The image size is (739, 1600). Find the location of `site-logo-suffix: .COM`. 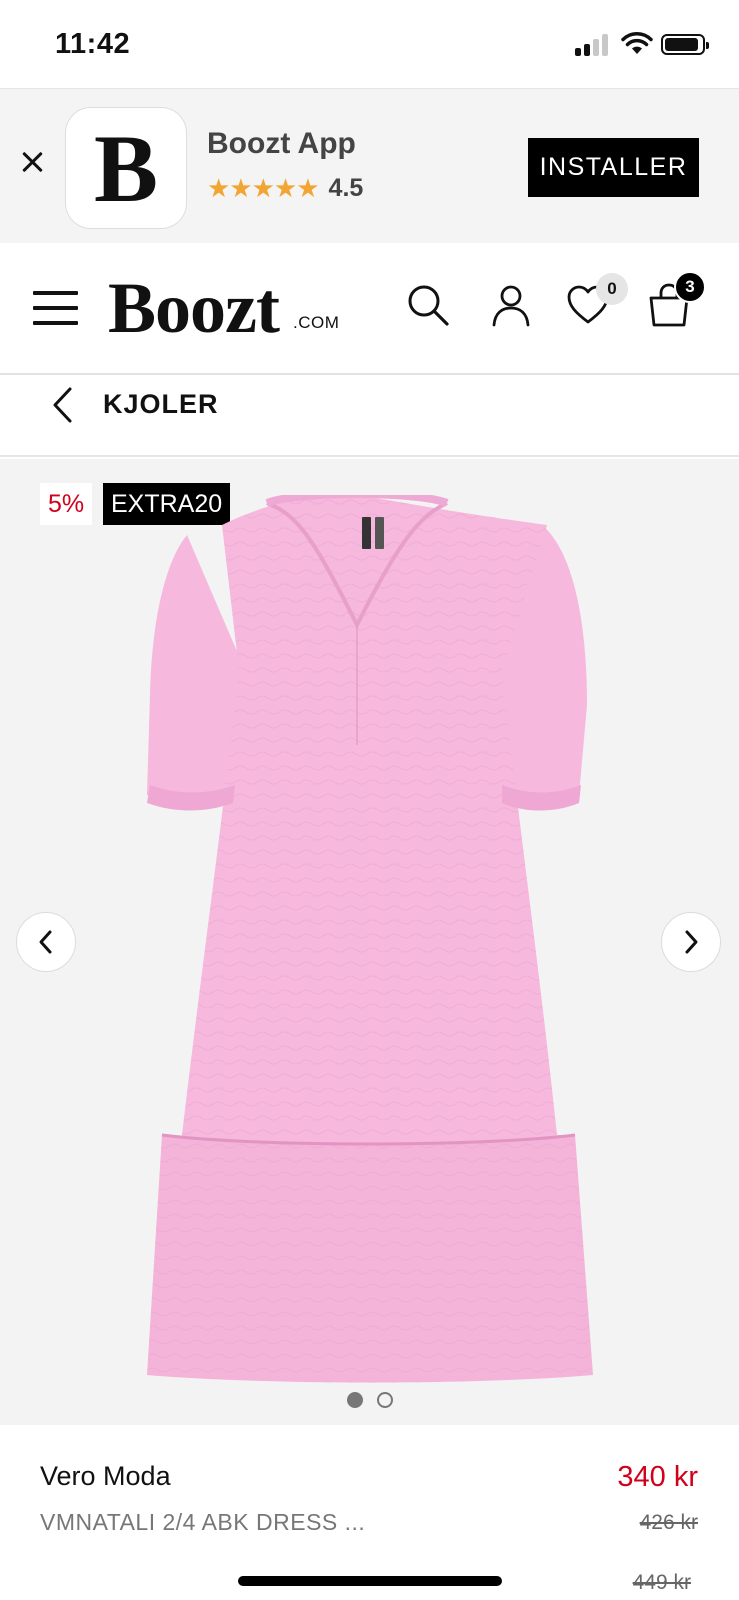

site-logo-suffix: .COM is located at coordinates (316, 322).